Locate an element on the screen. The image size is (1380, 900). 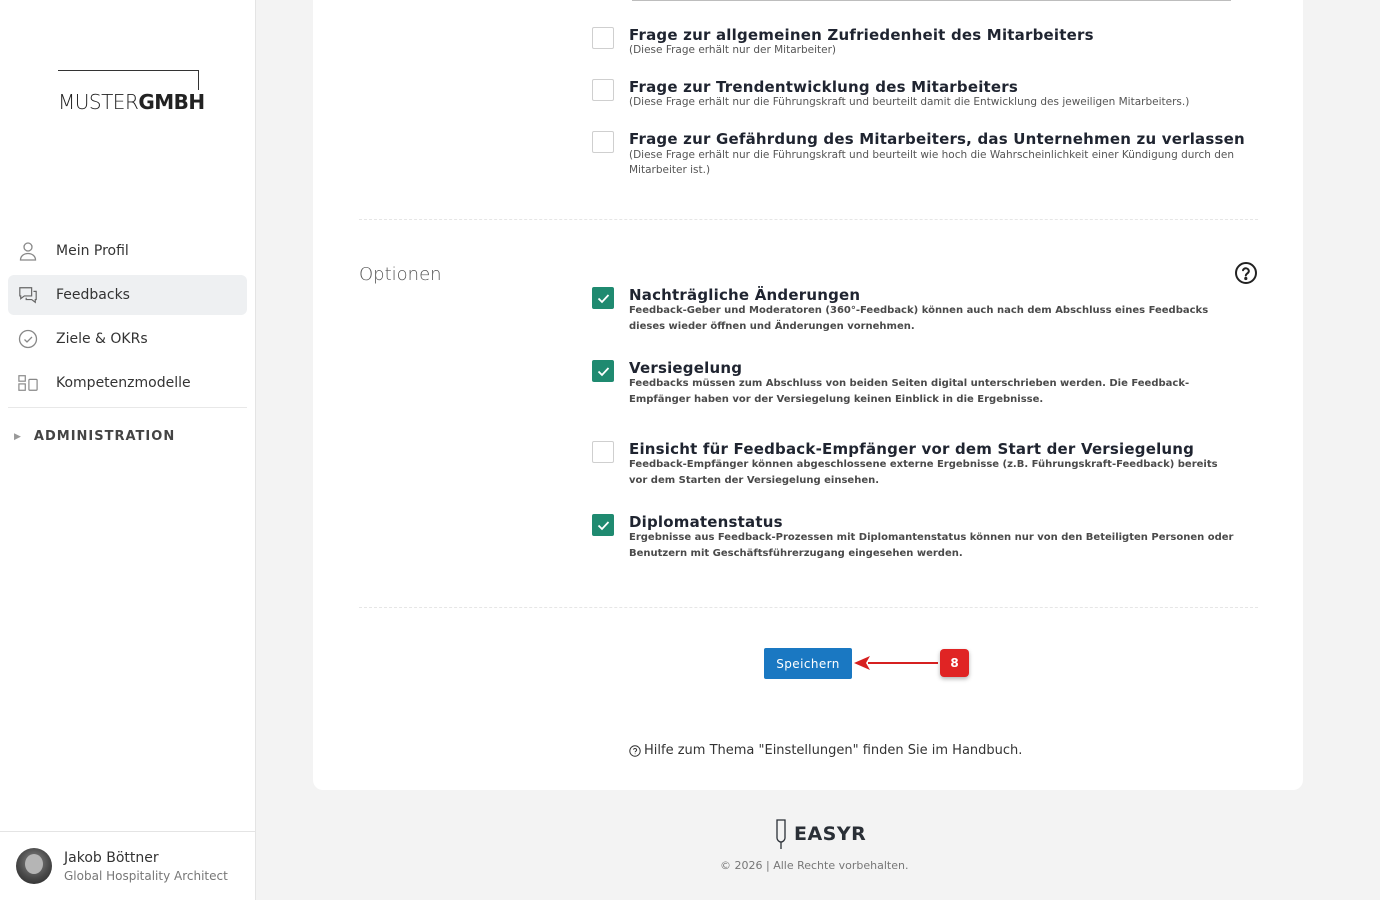
admin-label: ADMINISTRATION is located at coordinates (104, 436).